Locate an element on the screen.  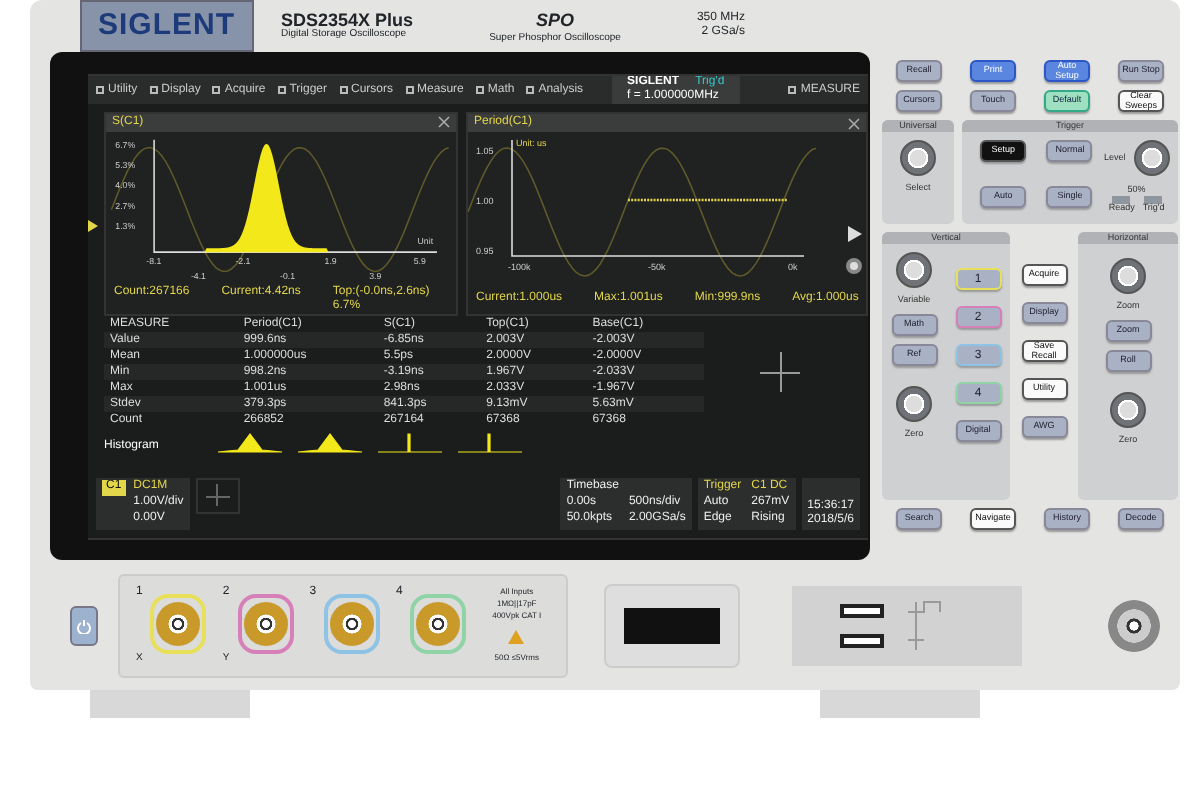
power-button is located at coordinates (84, 625).